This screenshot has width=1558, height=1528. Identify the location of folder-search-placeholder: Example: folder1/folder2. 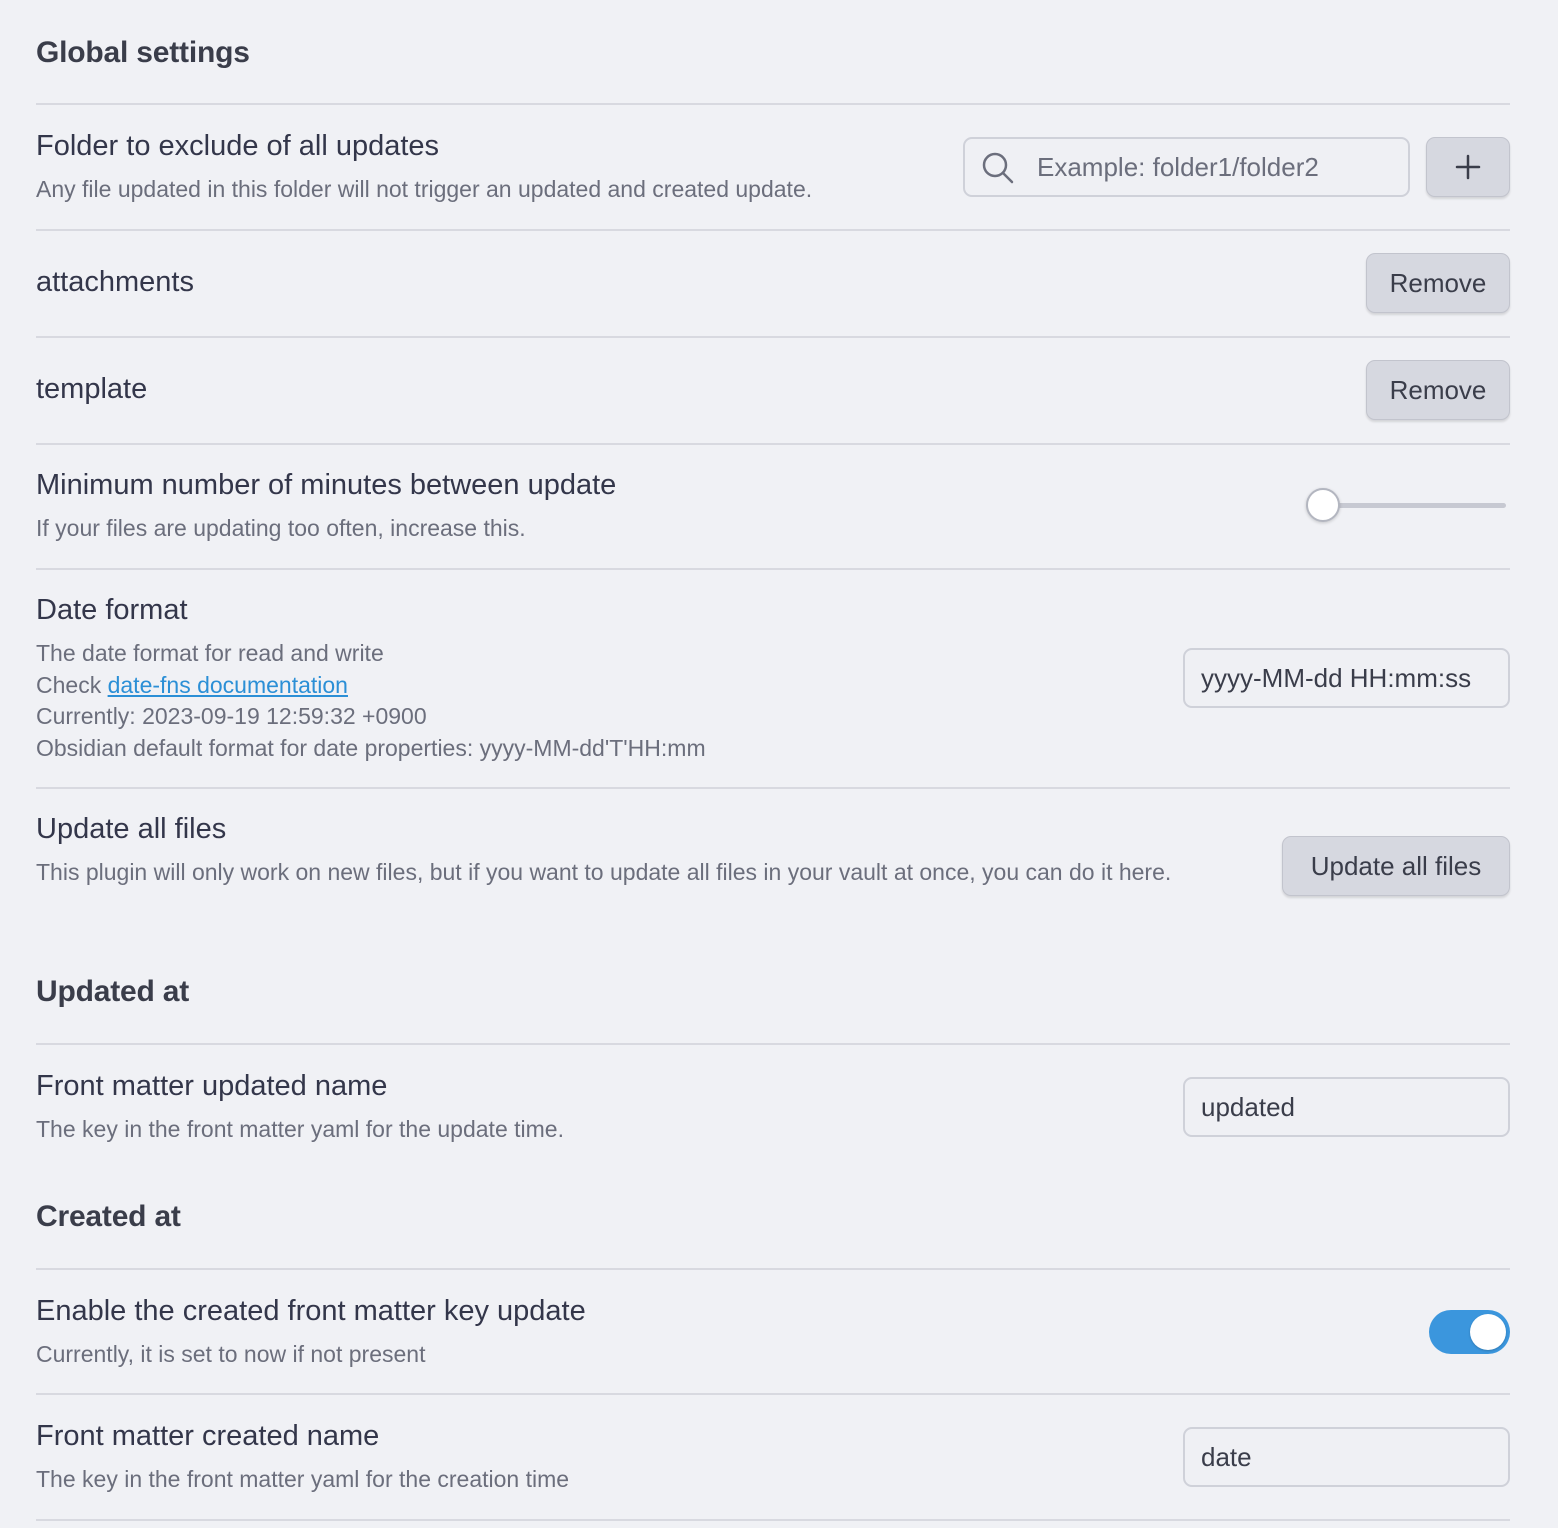
(1178, 166).